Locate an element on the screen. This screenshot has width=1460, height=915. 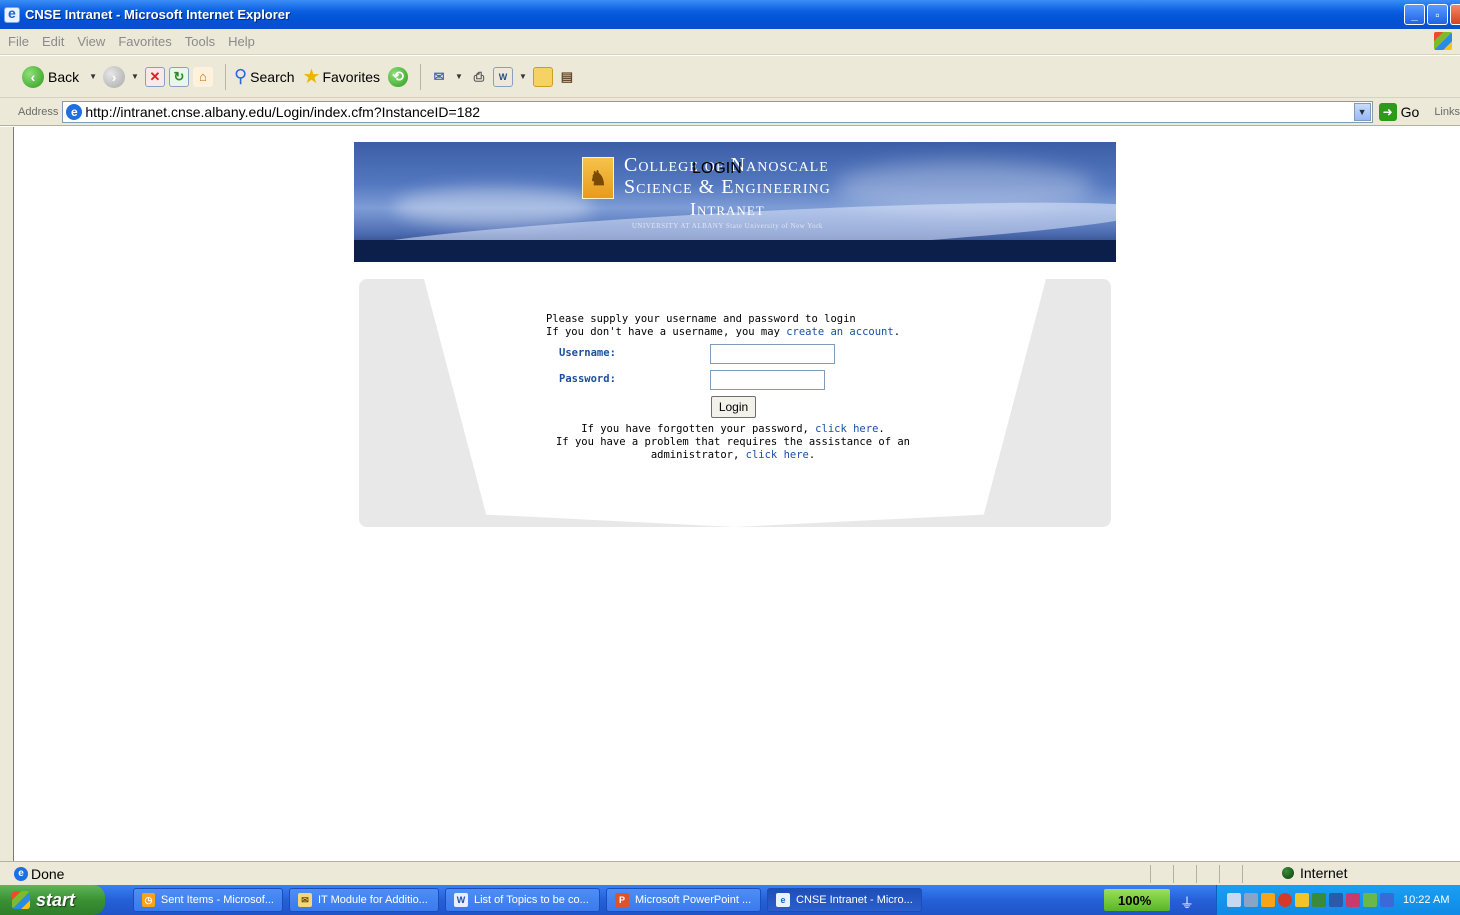
lan-tray-icon is located at coordinates (1336, 900).